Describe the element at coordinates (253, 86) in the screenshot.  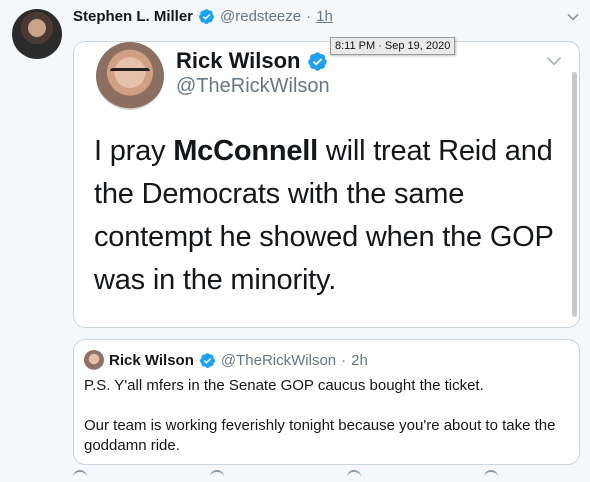
I see `embedded-author-handle: @TheRickWilson` at that location.